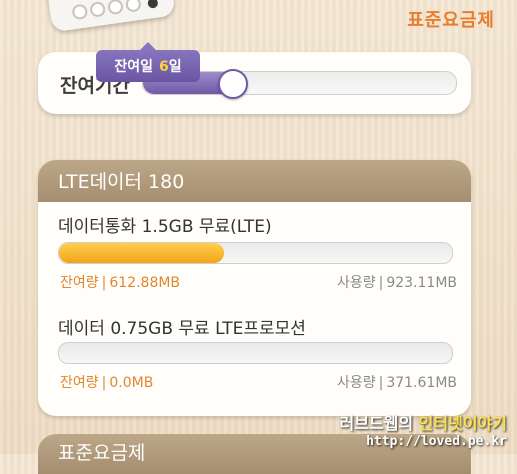  What do you see at coordinates (182, 329) in the screenshot?
I see `data-item-title: 데이터 0.75GB 무료 LTE프로모션` at bounding box center [182, 329].